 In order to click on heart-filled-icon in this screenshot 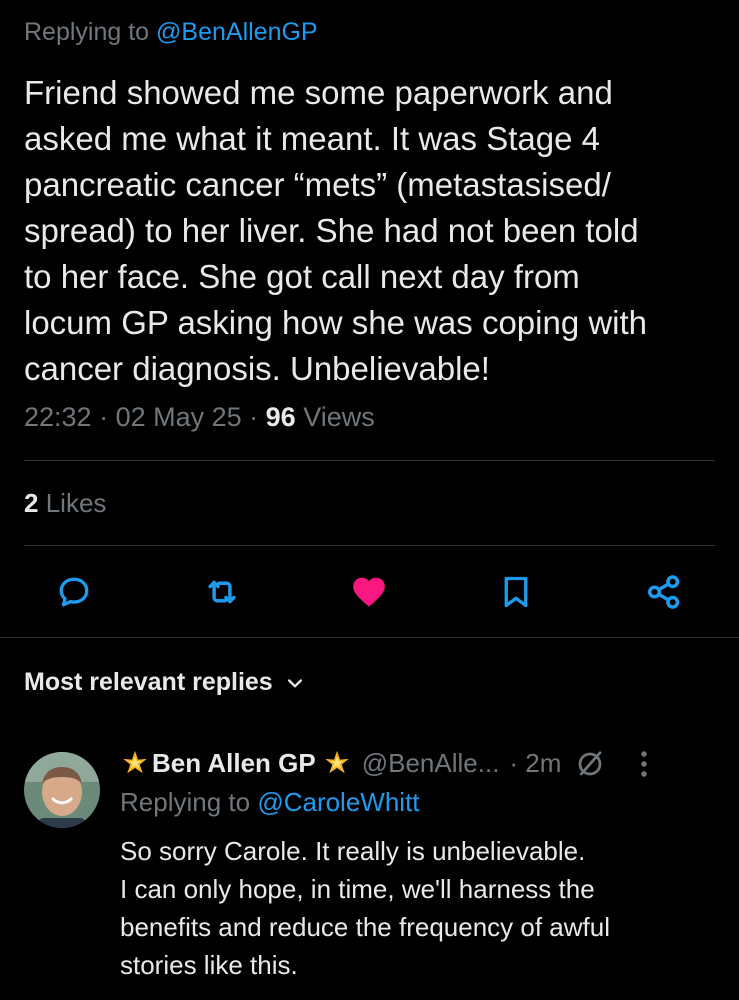, I will do `click(369, 592)`.